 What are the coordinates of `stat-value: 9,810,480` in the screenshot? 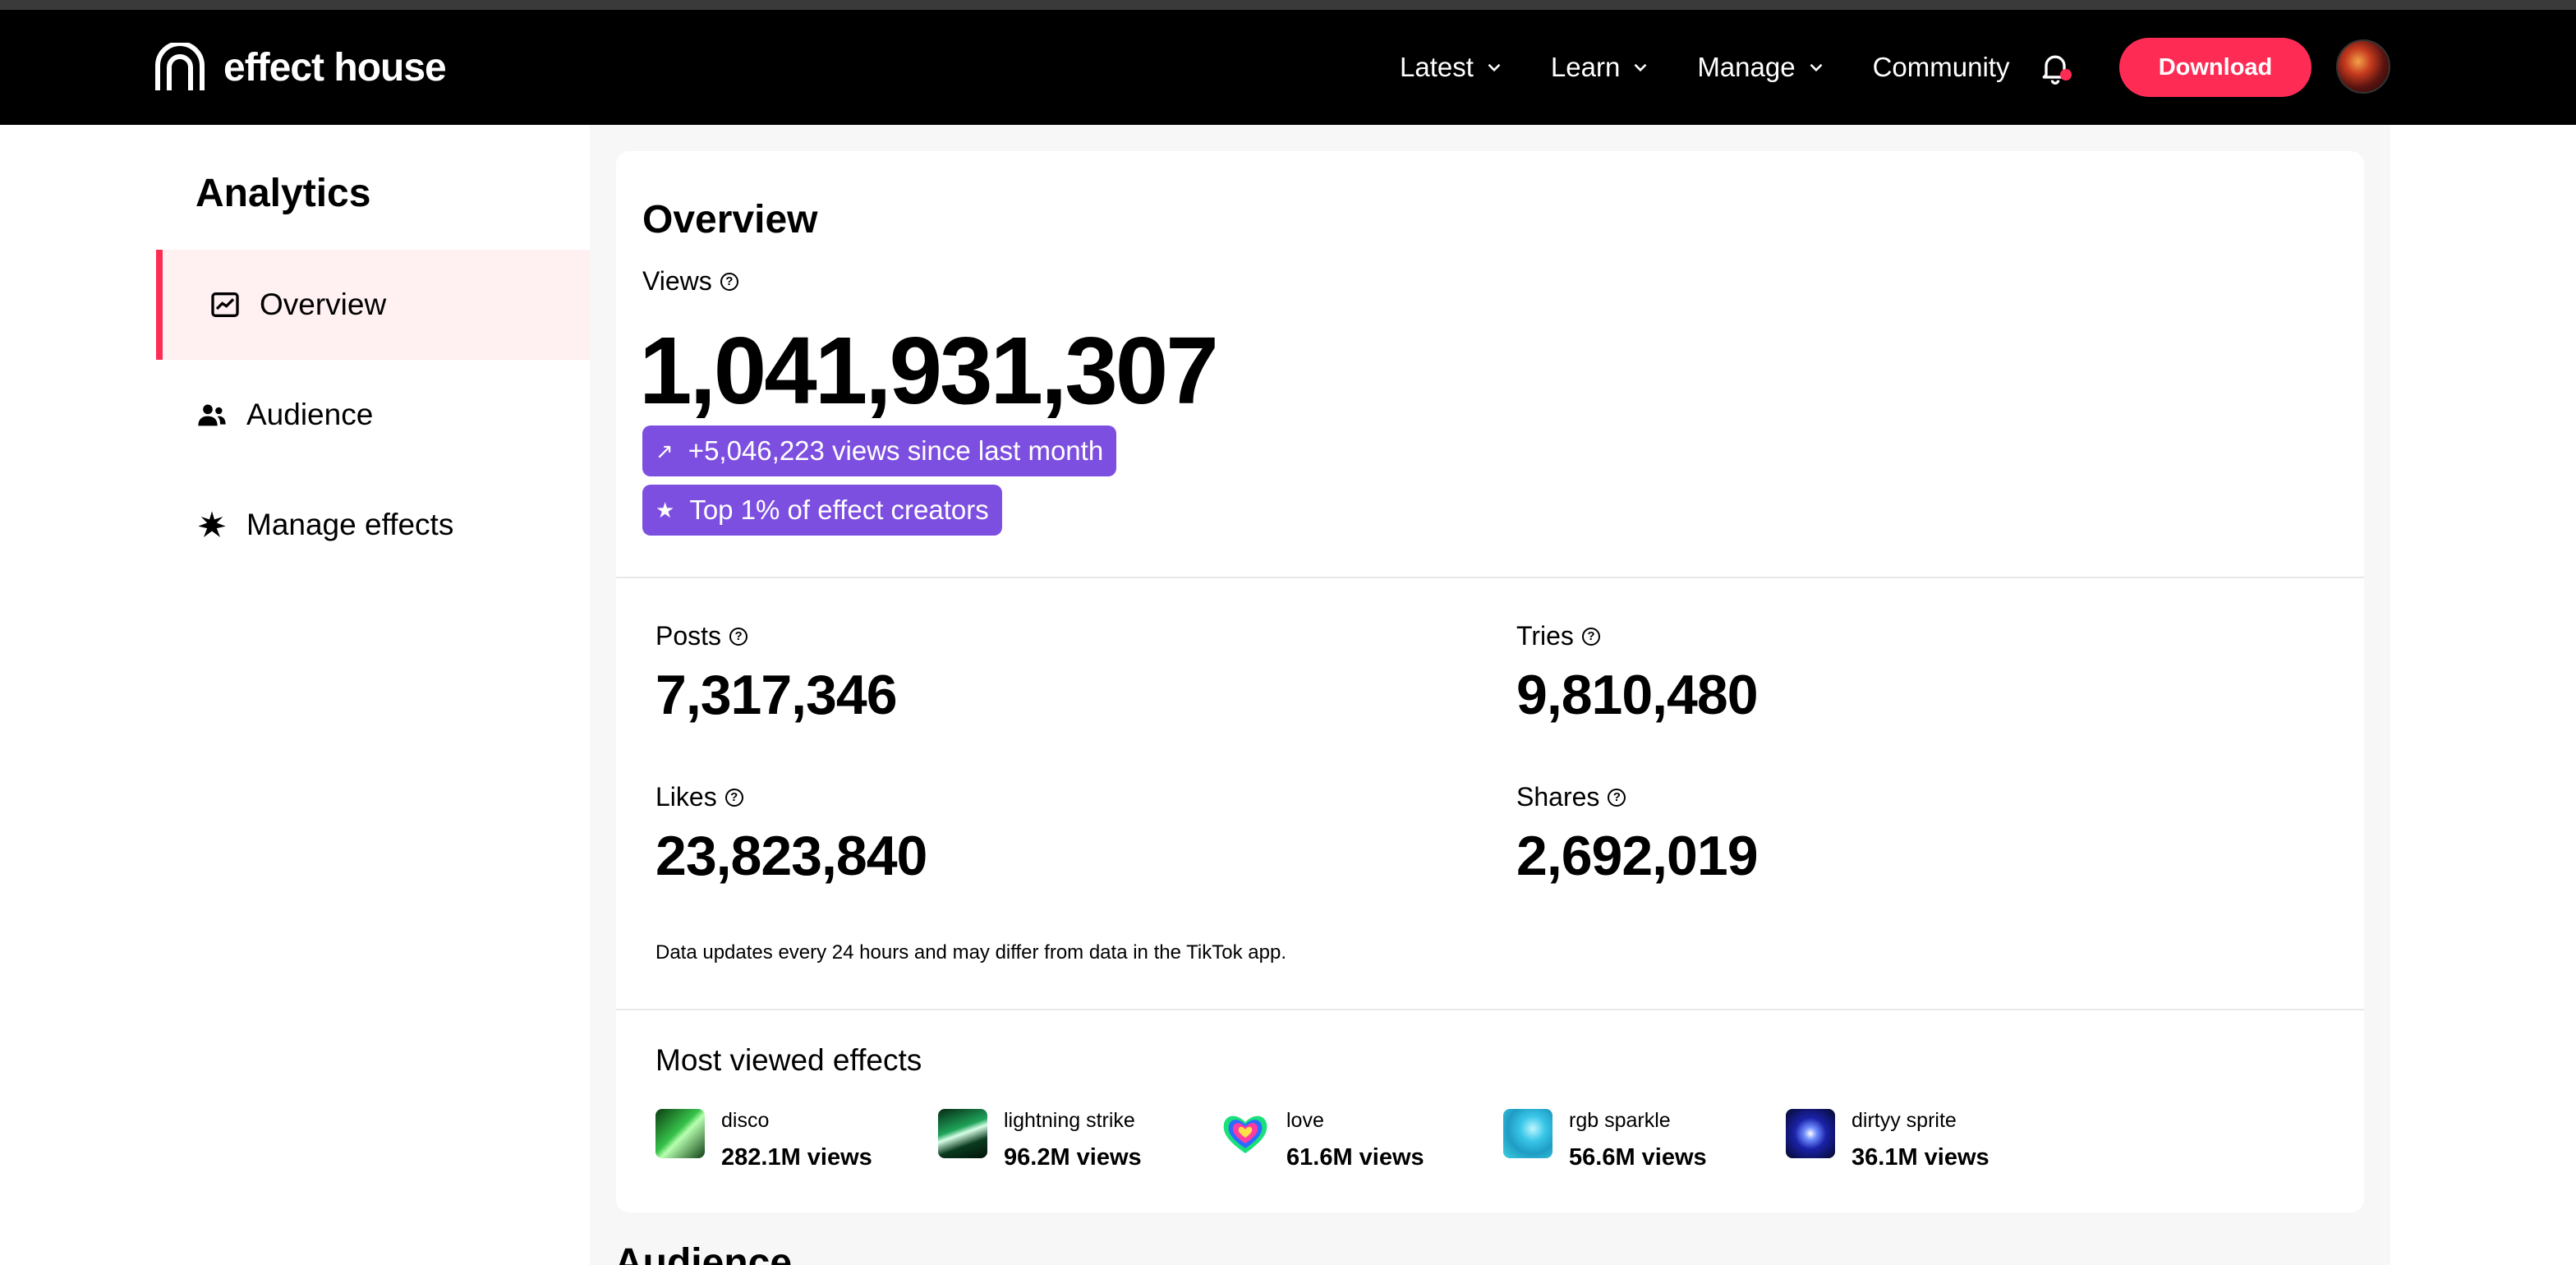 It's located at (1637, 695).